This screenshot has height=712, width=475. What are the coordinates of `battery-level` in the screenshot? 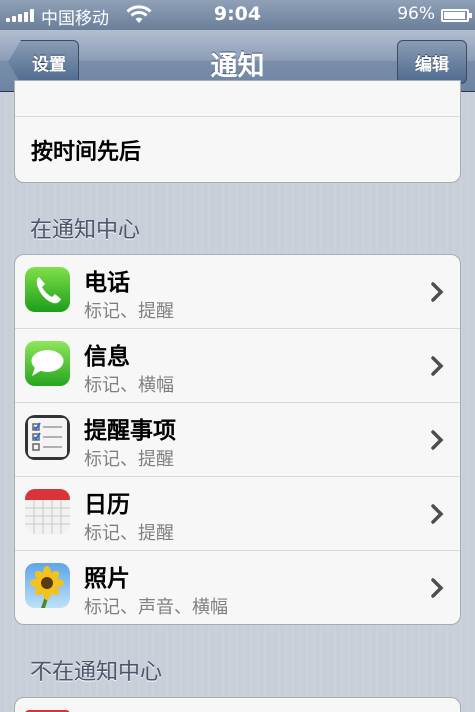 It's located at (455, 15).